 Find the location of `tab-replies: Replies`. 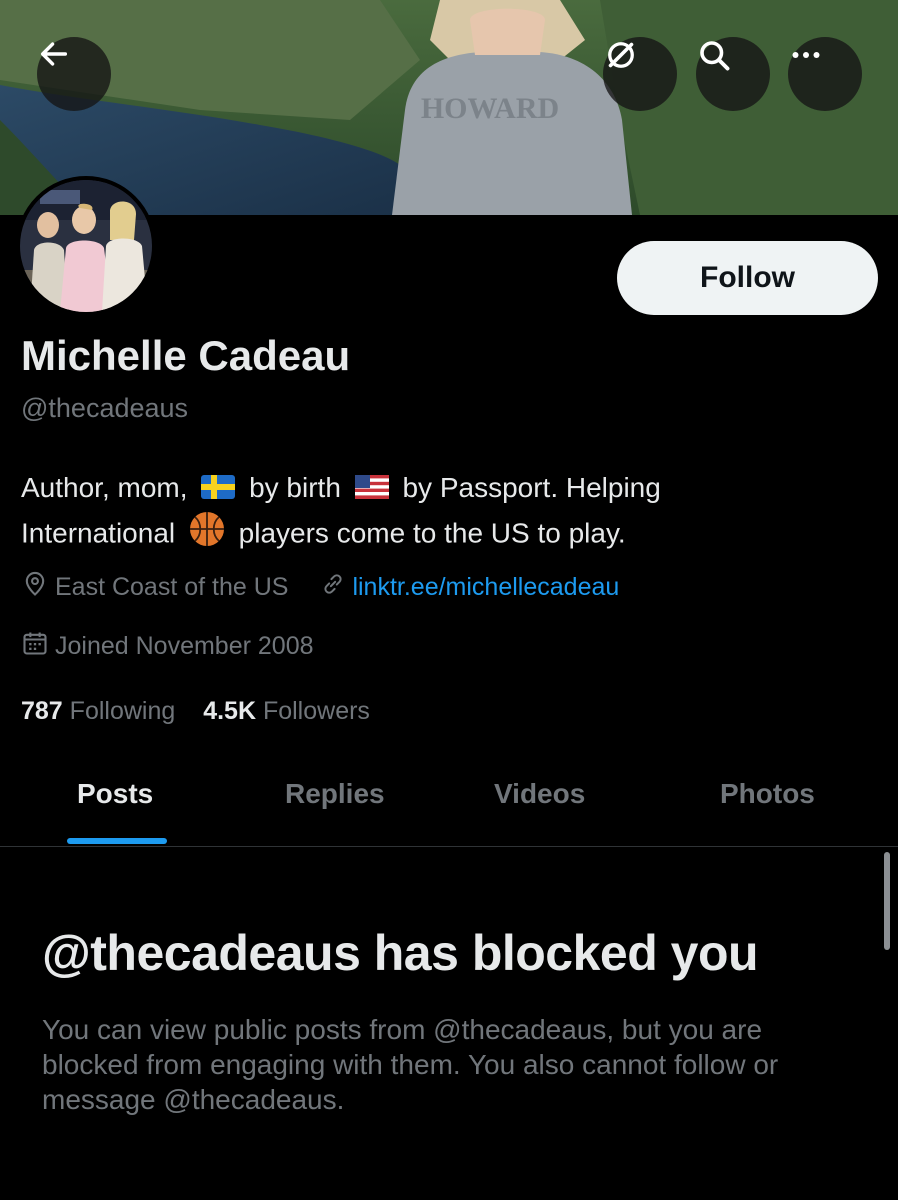

tab-replies: Replies is located at coordinates (335, 794).